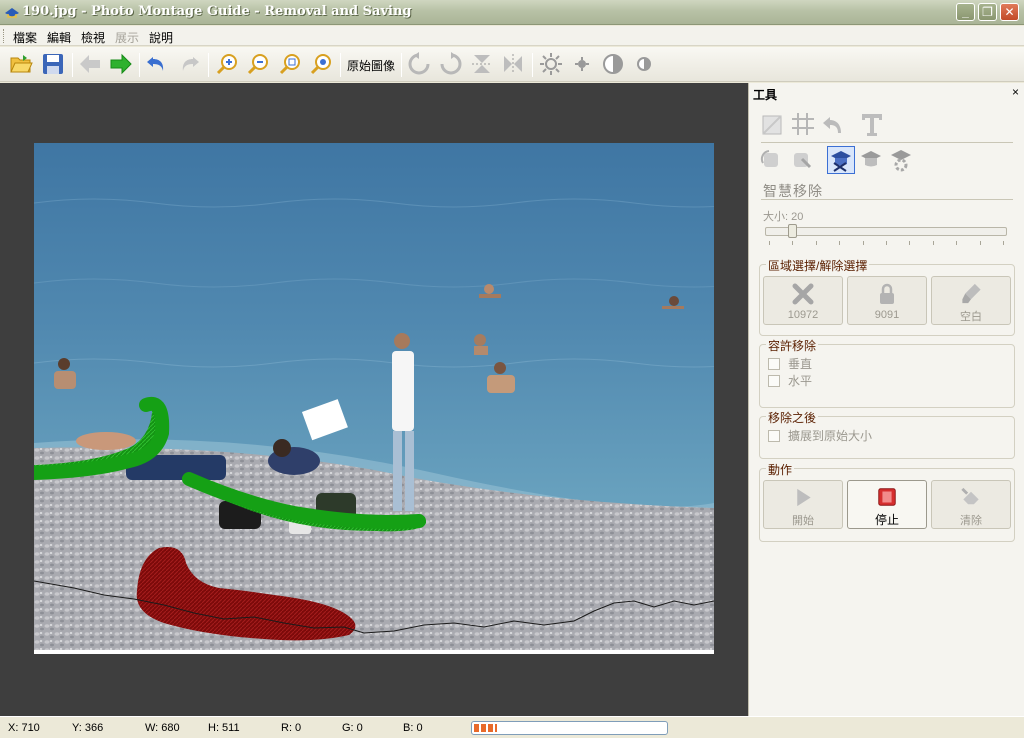  What do you see at coordinates (121, 64) in the screenshot?
I see `forward-arrow-icon` at bounding box center [121, 64].